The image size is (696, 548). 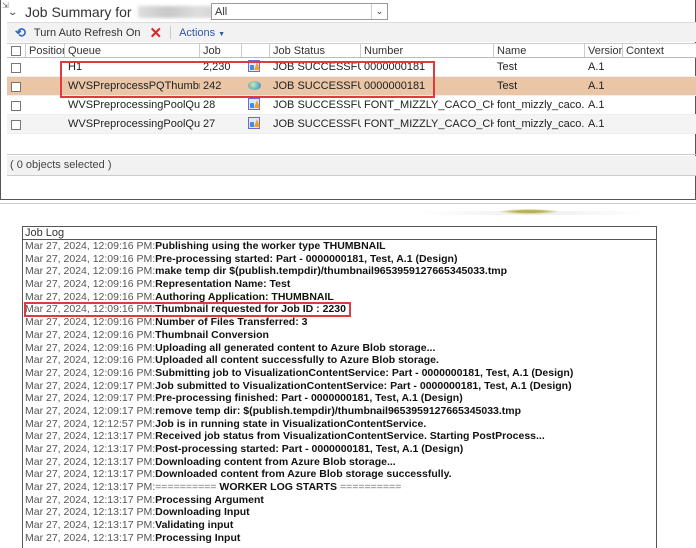 What do you see at coordinates (221, 50) in the screenshot?
I see `column-header-job: Job` at bounding box center [221, 50].